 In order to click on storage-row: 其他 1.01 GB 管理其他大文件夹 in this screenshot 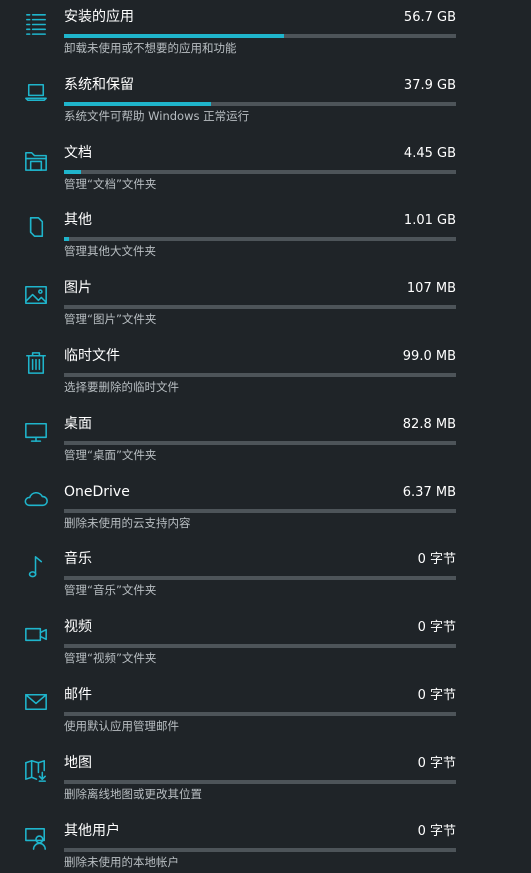, I will do `click(265, 241)`.